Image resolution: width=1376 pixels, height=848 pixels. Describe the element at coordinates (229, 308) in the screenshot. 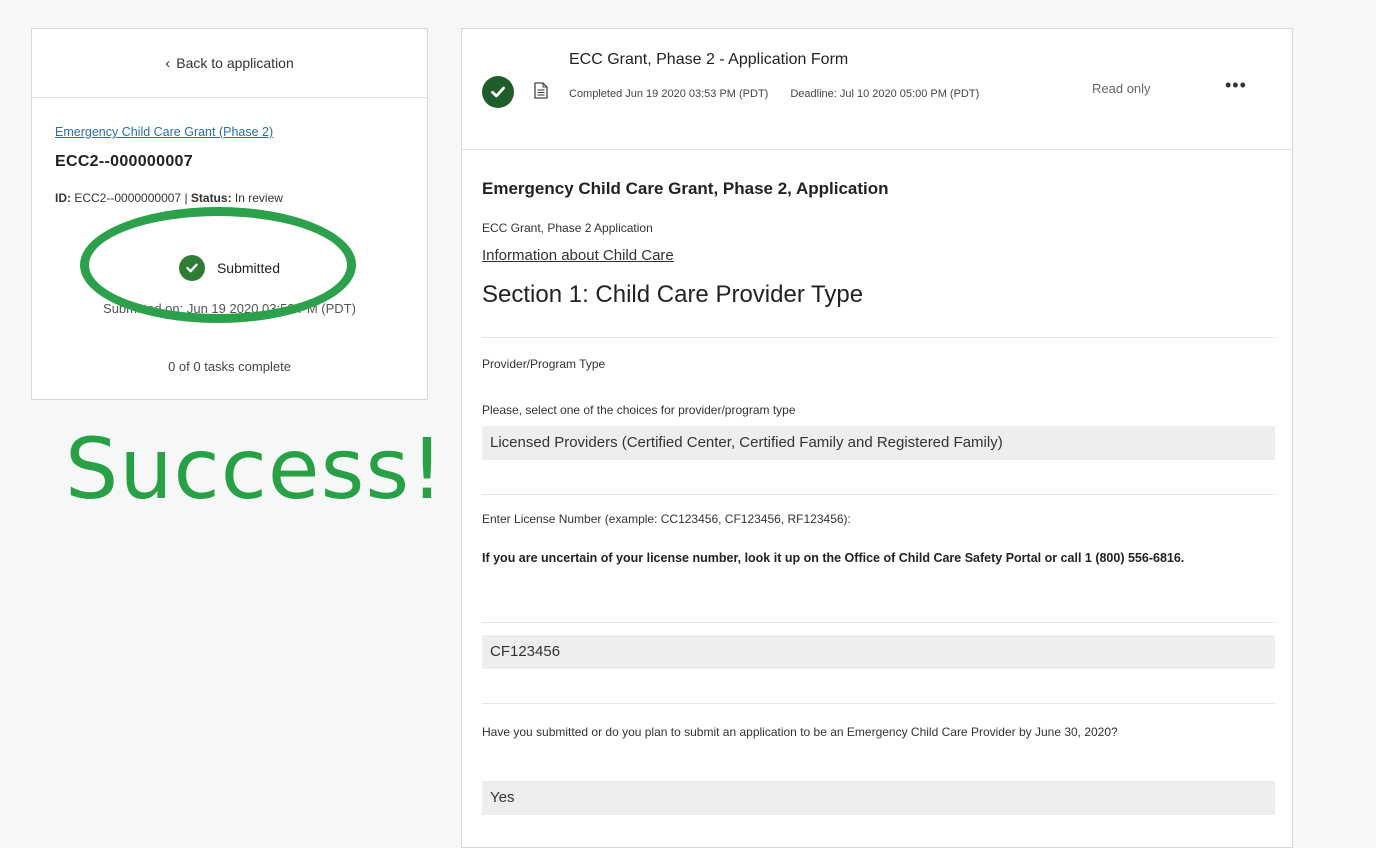

I see `submitted-on-timestamp: Submitted on: Jun 19 2020 03:53 PM (PDT)` at that location.